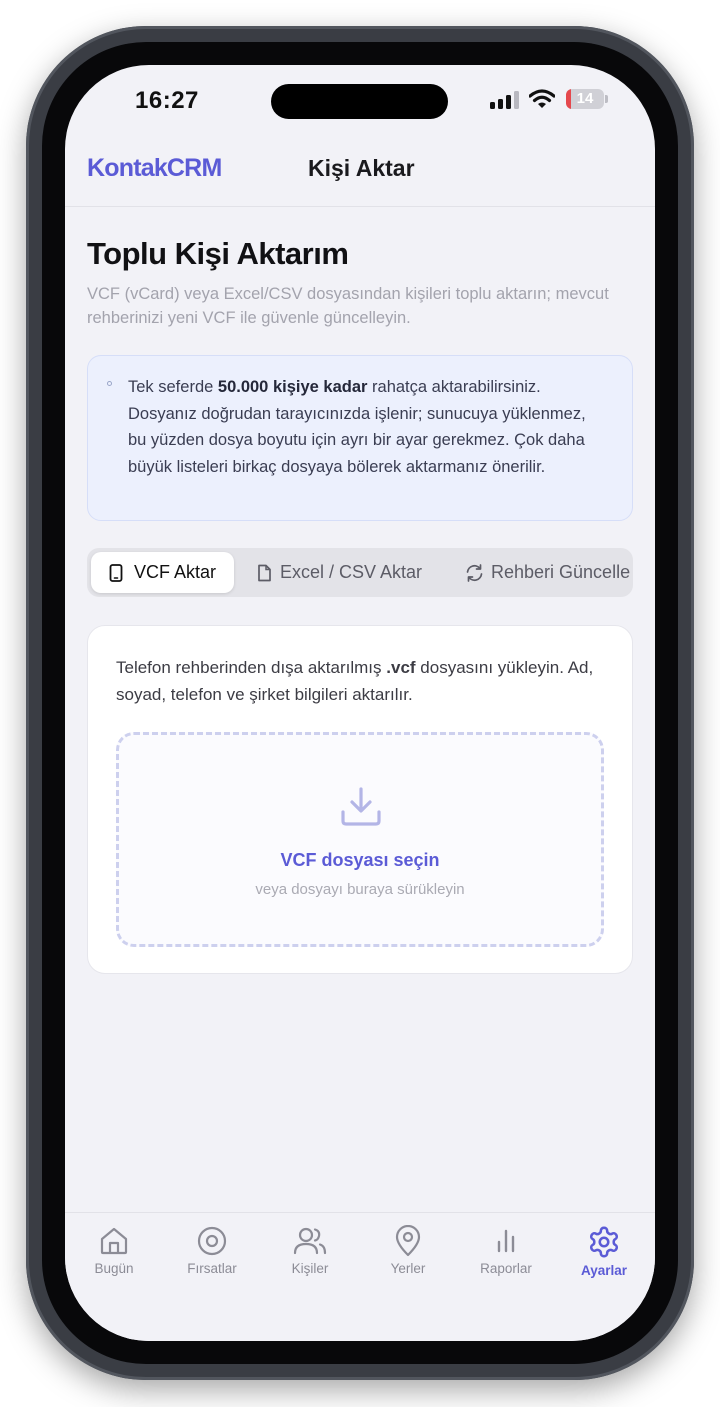 The width and height of the screenshot is (720, 1407). I want to click on tab-label: VCF Aktar, so click(175, 572).